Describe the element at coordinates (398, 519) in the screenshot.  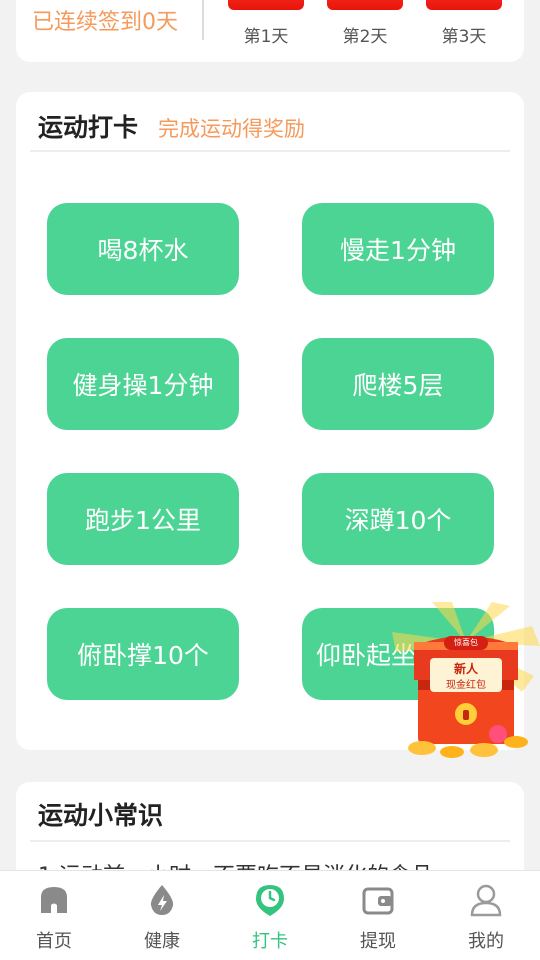
I see `exercise-button-squat: 深蹲10个` at that location.